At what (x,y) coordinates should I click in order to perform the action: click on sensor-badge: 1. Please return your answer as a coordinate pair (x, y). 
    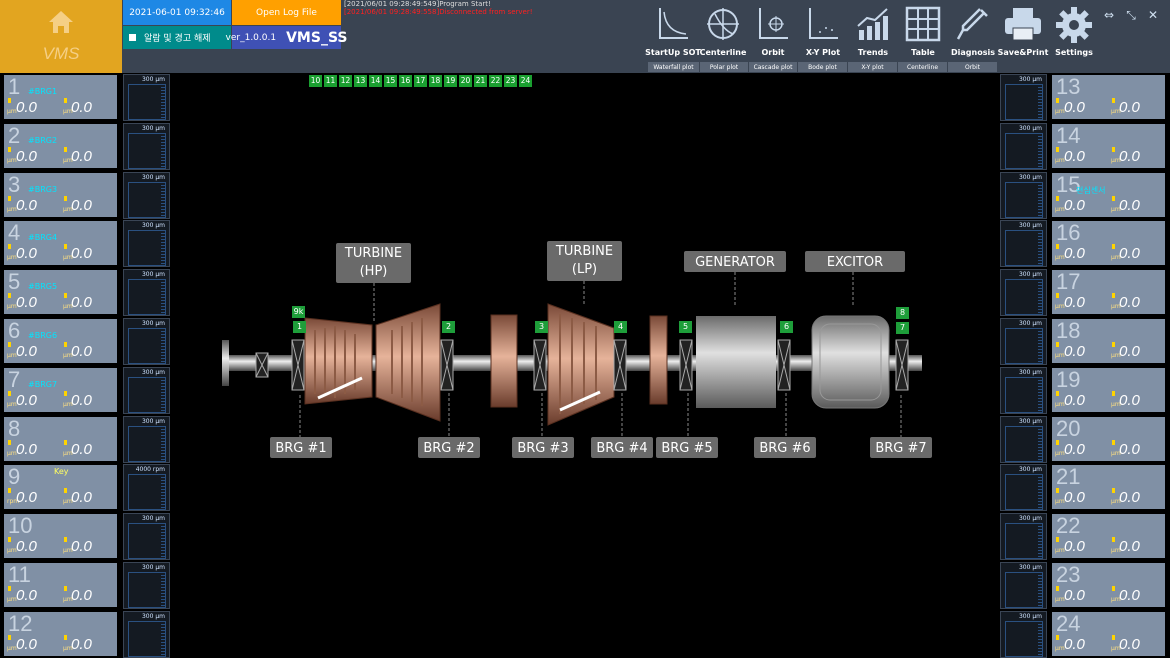
    Looking at the image, I should click on (299, 327).